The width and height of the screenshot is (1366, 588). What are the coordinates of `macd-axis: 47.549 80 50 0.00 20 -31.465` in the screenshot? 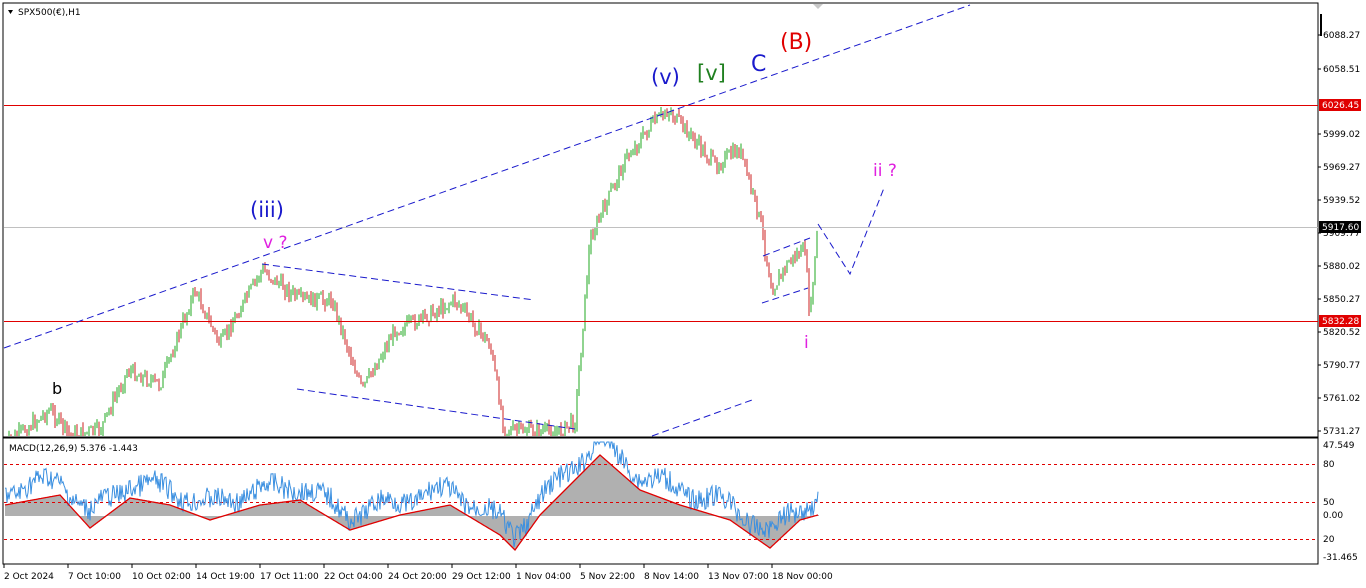 It's located at (1340, 502).